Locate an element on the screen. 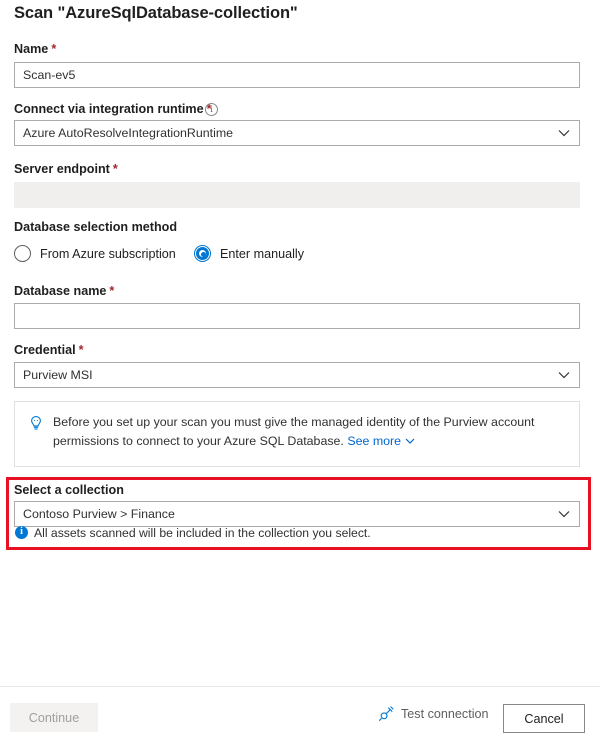 The height and width of the screenshot is (738, 600). name-input: Scan-ev5 is located at coordinates (297, 75).